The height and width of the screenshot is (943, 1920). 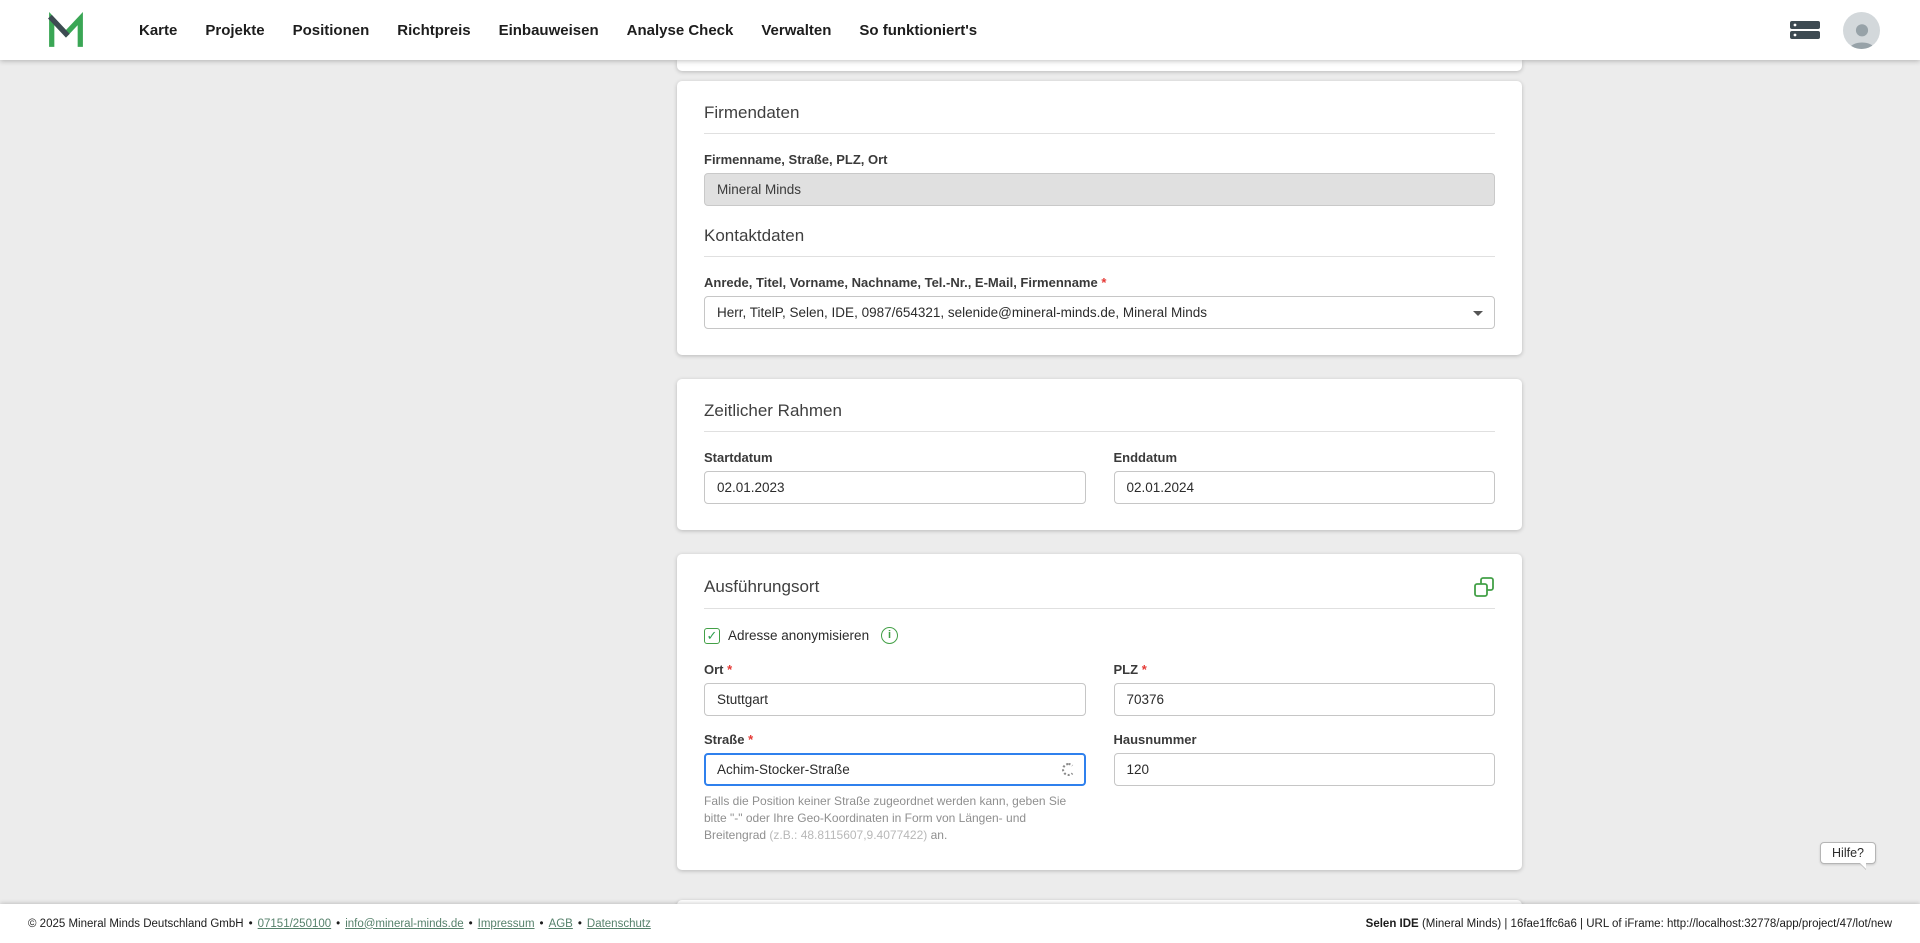 What do you see at coordinates (1304, 699) in the screenshot?
I see `plz-input` at bounding box center [1304, 699].